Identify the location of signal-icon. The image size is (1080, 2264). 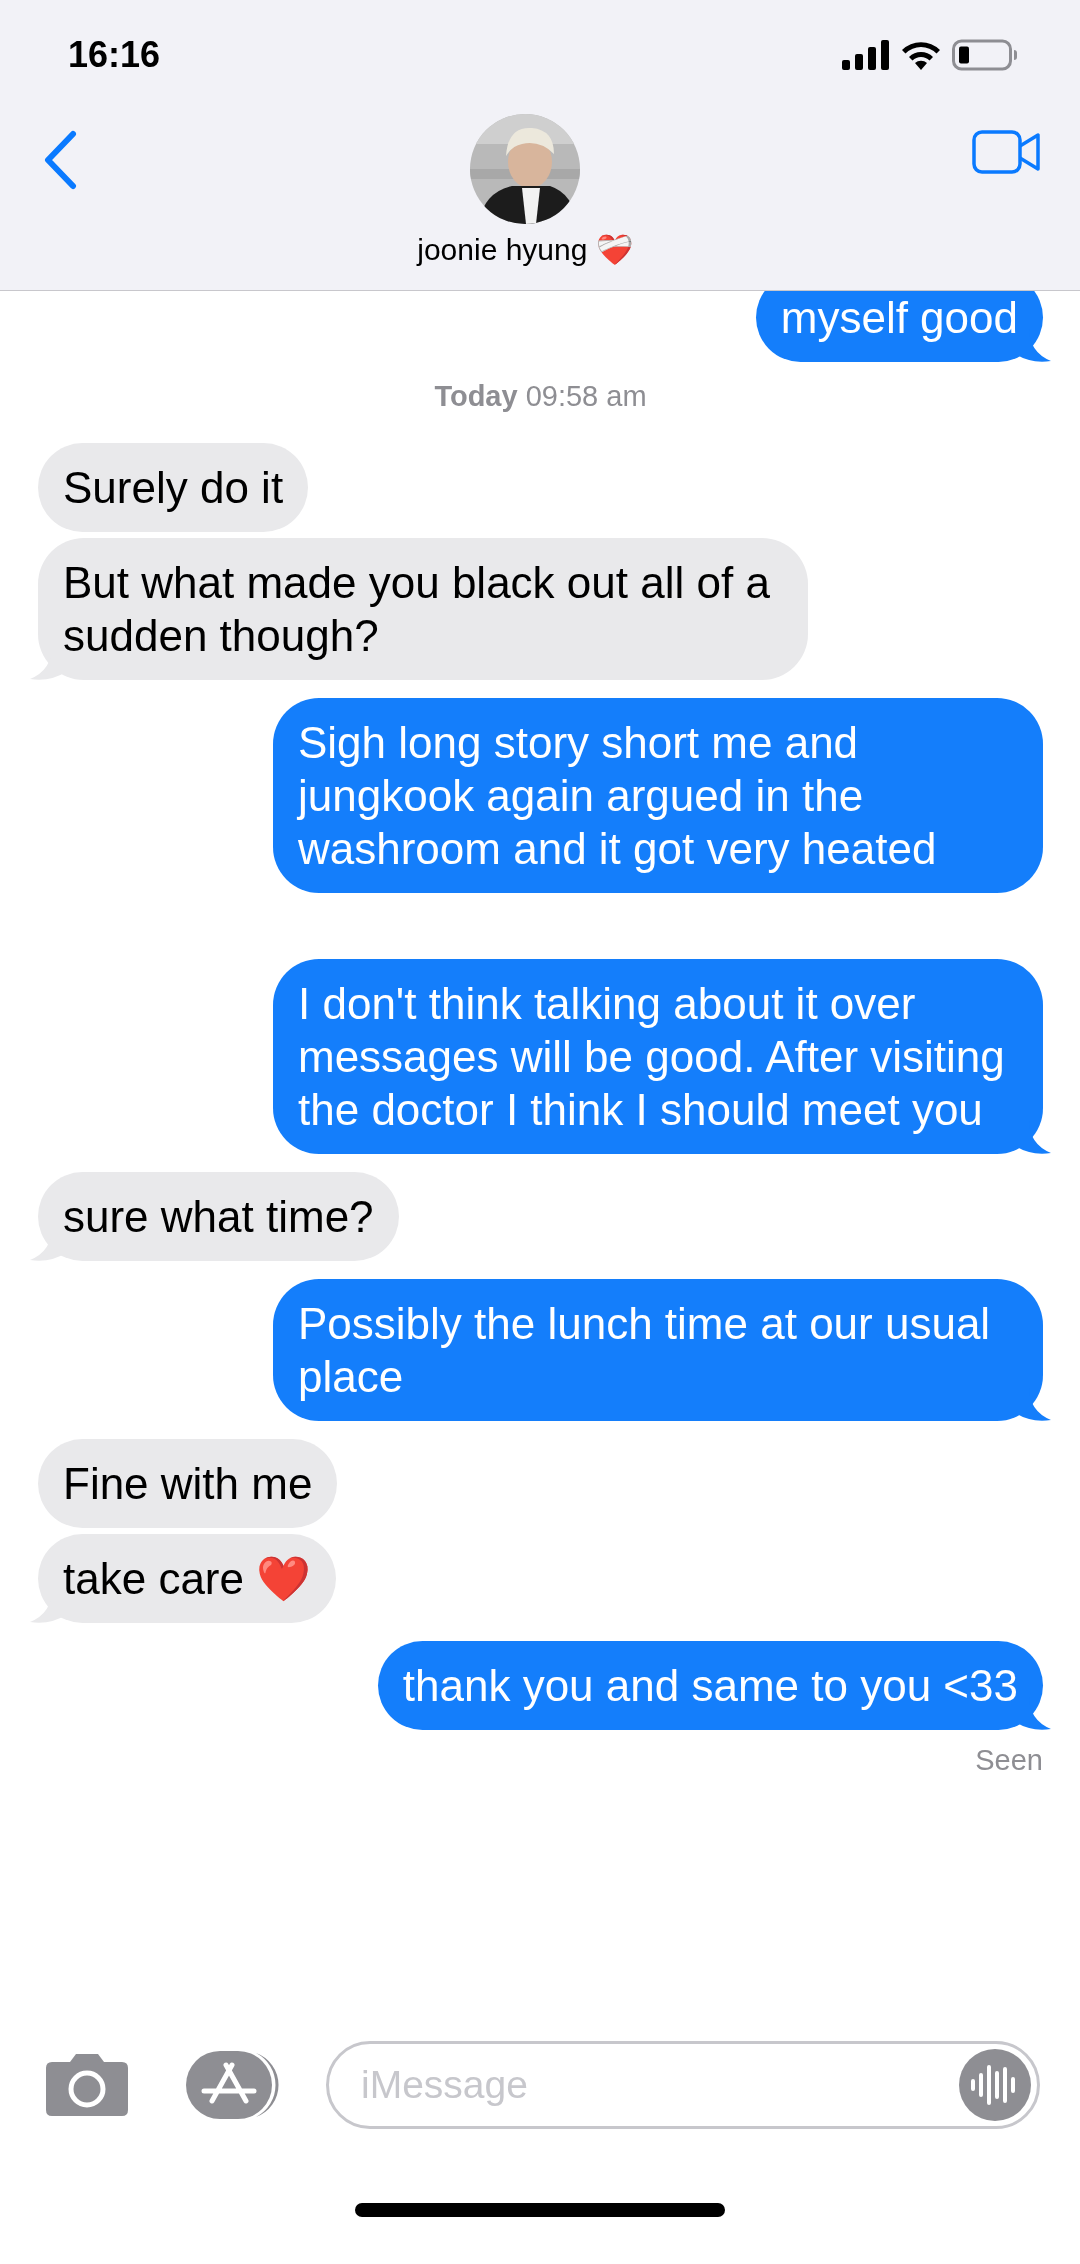
(866, 55).